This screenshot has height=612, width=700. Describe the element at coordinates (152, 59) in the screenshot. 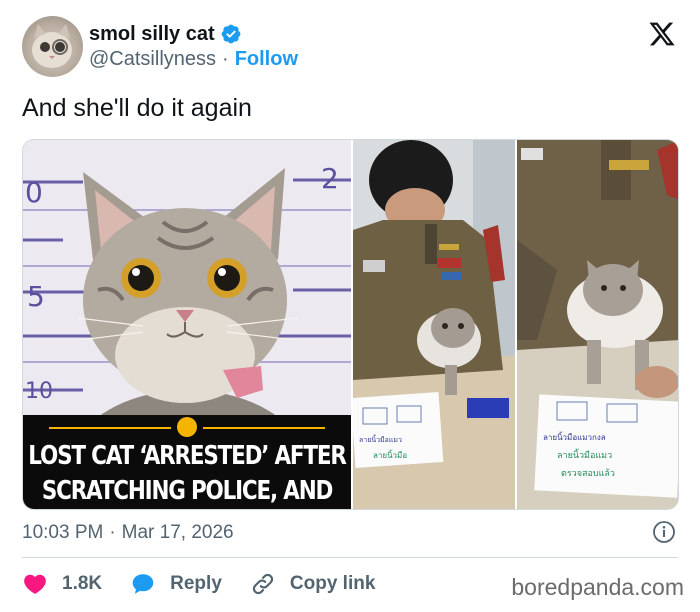

I see `handle: @Catsillyness` at that location.